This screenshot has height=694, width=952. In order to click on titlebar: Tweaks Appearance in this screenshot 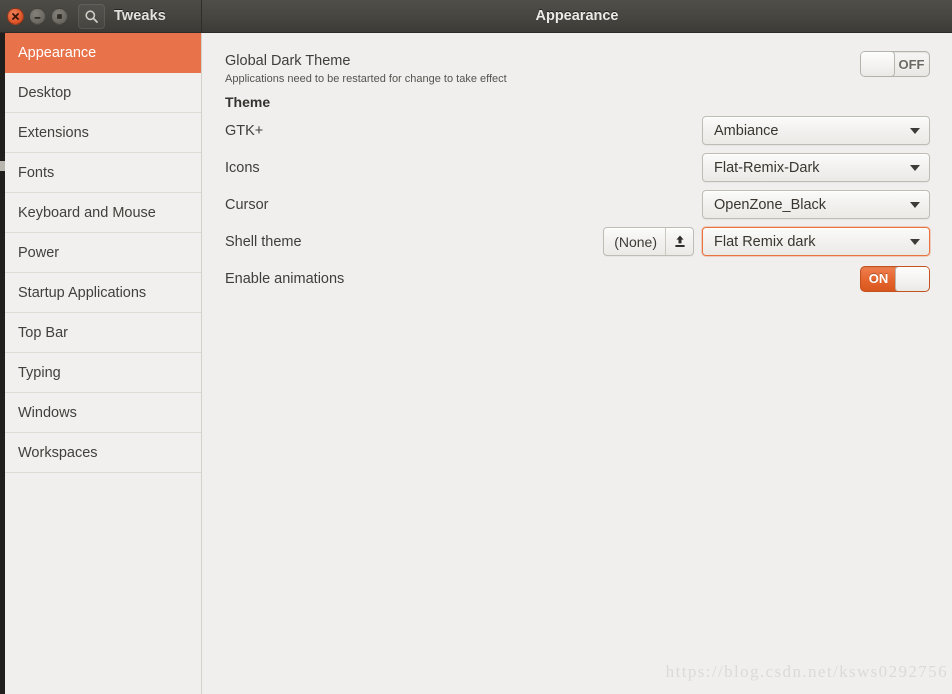, I will do `click(476, 16)`.